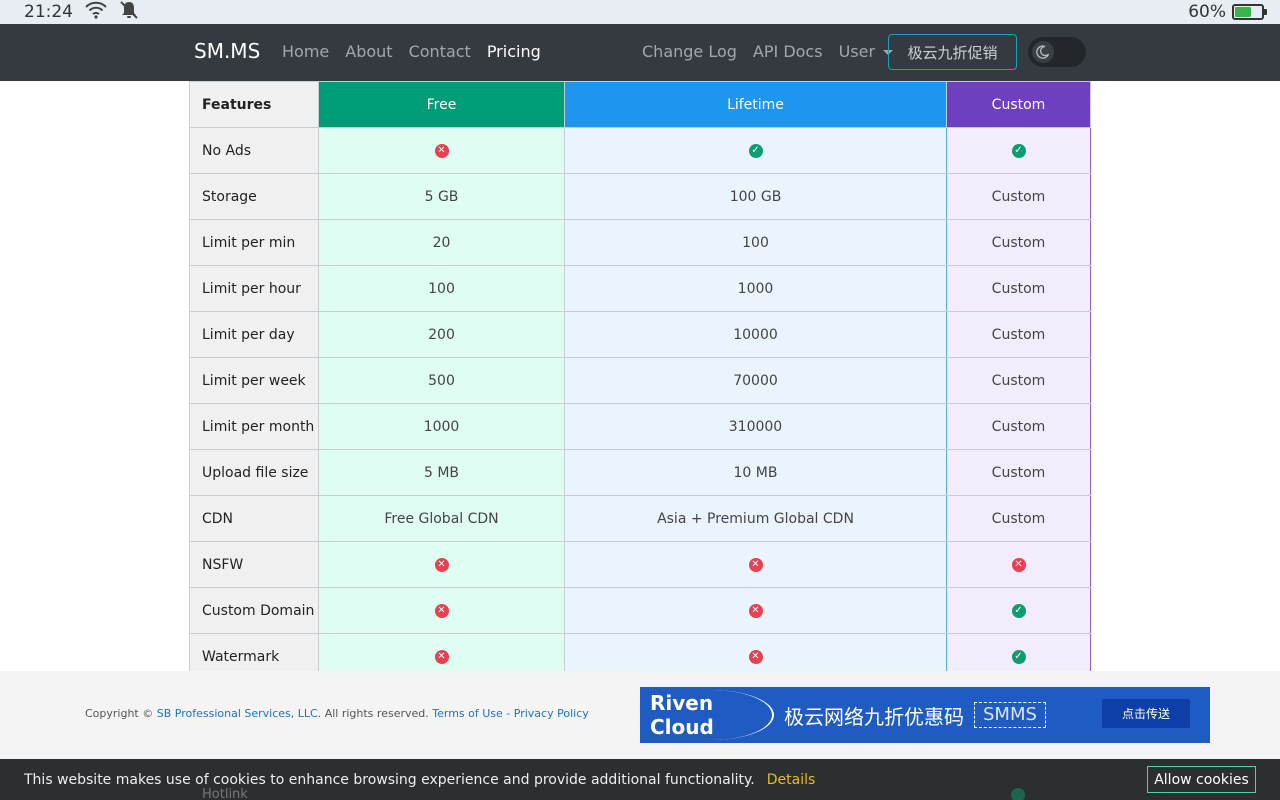 This screenshot has width=1280, height=800. What do you see at coordinates (441, 426) in the screenshot?
I see `free-cell: 1000` at bounding box center [441, 426].